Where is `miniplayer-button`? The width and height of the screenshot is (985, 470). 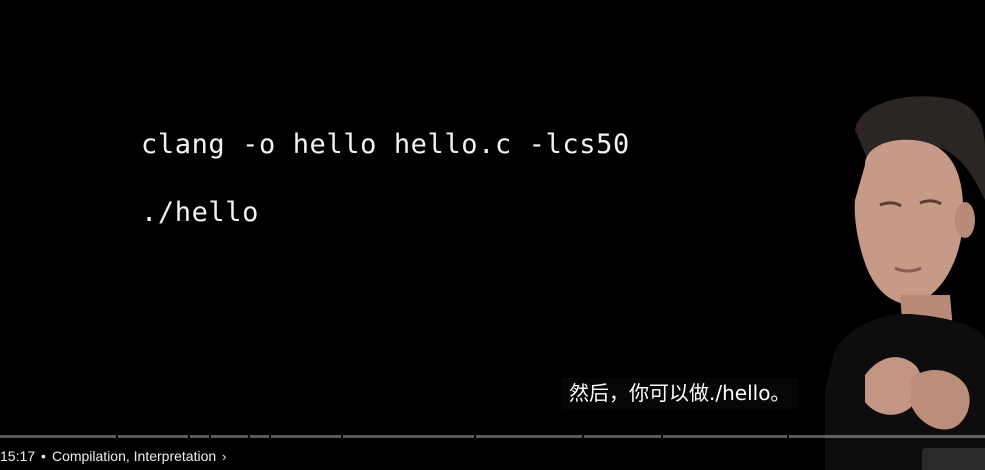 miniplayer-button is located at coordinates (953, 459).